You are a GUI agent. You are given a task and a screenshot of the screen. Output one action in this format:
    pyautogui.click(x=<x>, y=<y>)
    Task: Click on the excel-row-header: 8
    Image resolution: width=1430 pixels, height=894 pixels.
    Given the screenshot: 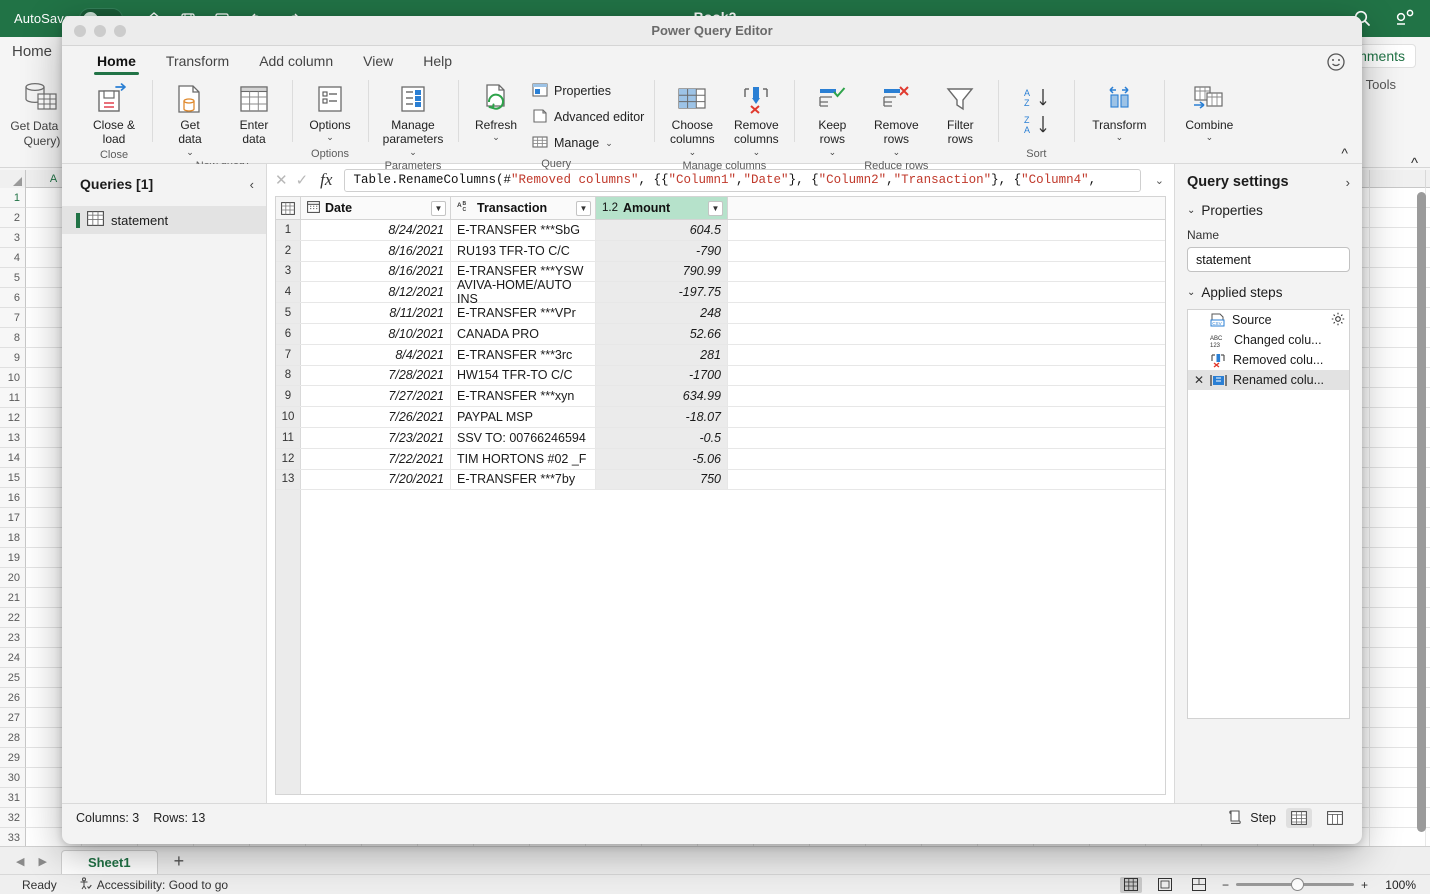 What is the action you would take?
    pyautogui.click(x=13, y=338)
    